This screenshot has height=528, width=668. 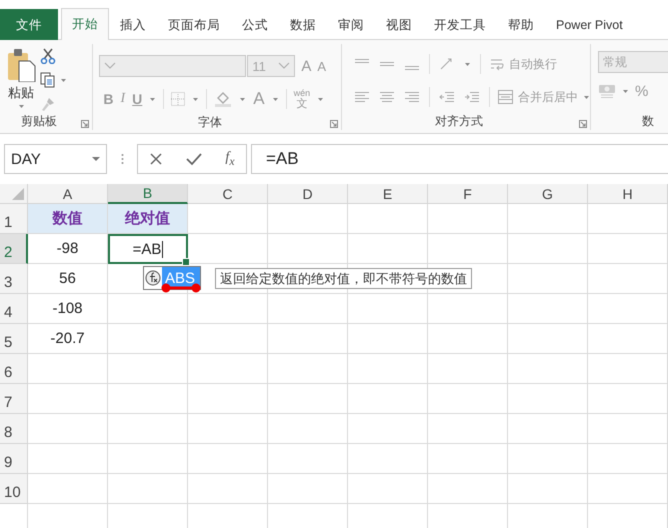 I want to click on table-cell: 绝对值, so click(x=148, y=219).